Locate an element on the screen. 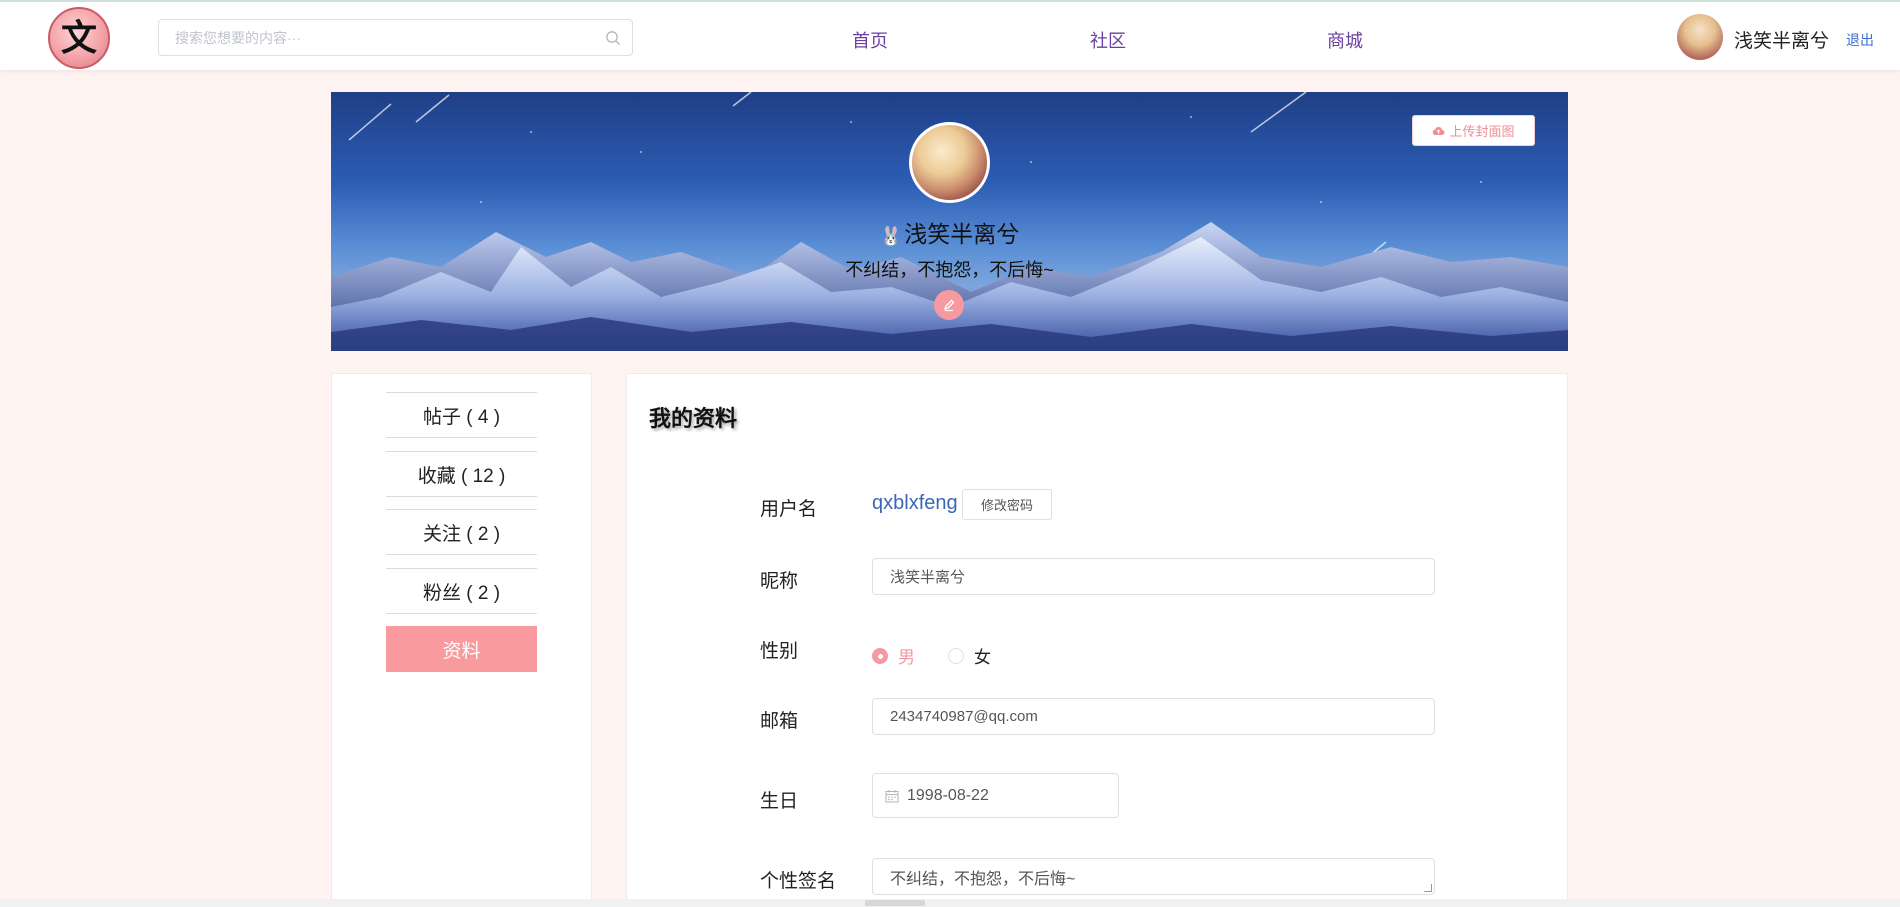  profile-avatar is located at coordinates (949, 162).